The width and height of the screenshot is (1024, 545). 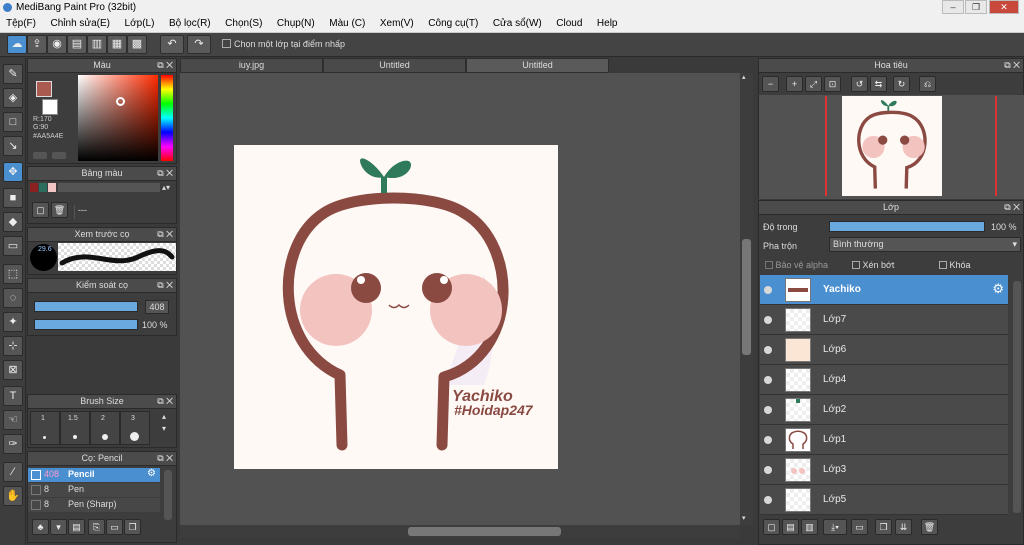 What do you see at coordinates (190, 22) in the screenshot?
I see `menu-filter: Bộ lọc(R)` at bounding box center [190, 22].